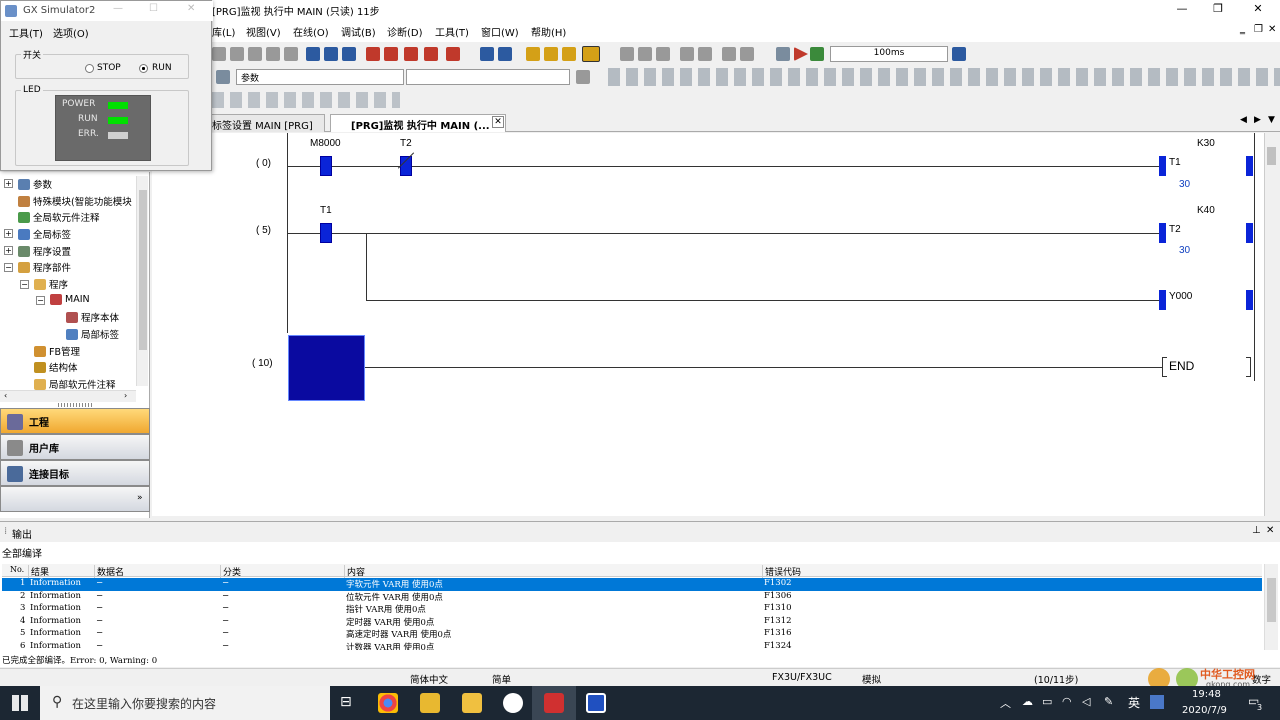  What do you see at coordinates (263, 31) in the screenshot?
I see `menu-view: 视图(V)` at bounding box center [263, 31].